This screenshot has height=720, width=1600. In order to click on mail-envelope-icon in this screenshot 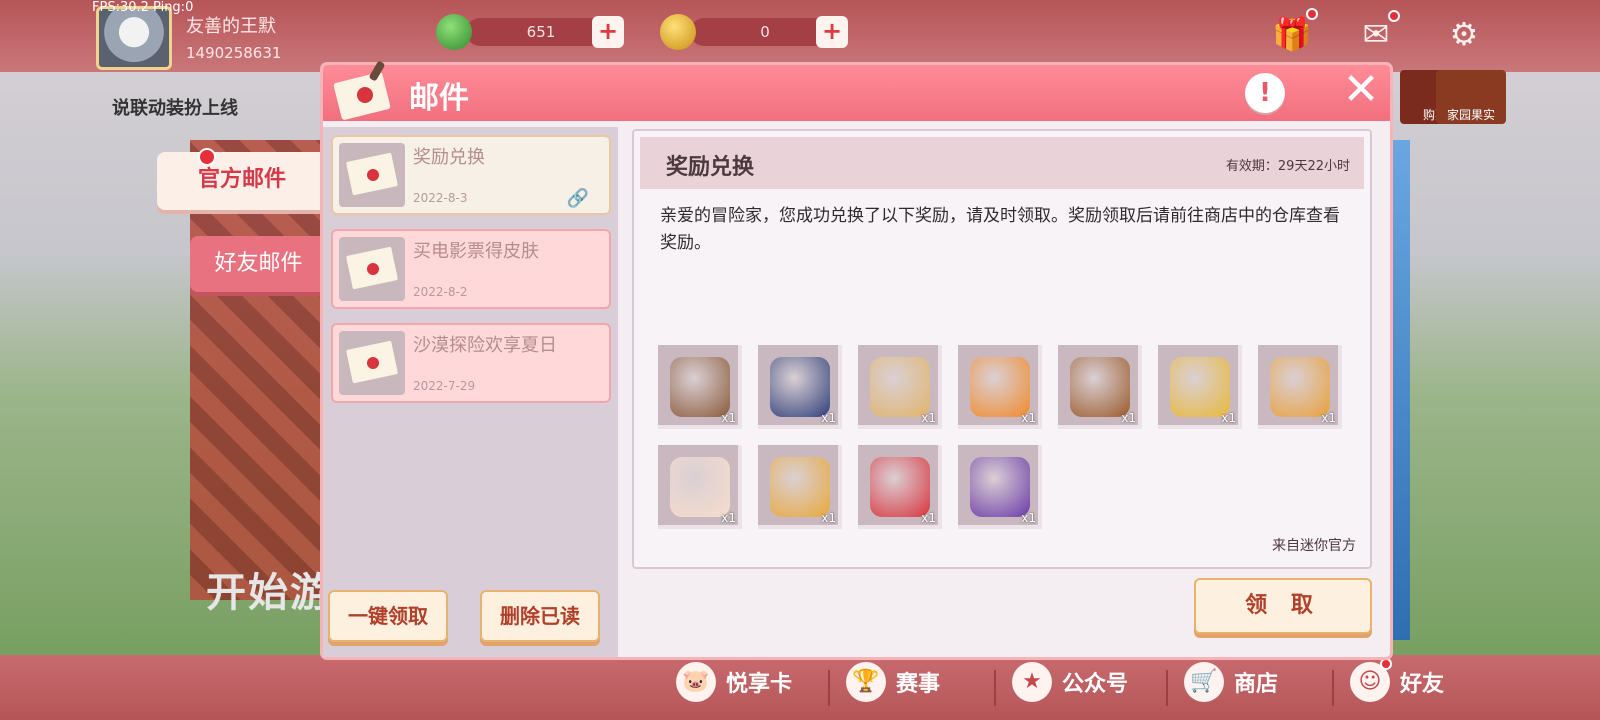, I will do `click(362, 90)`.